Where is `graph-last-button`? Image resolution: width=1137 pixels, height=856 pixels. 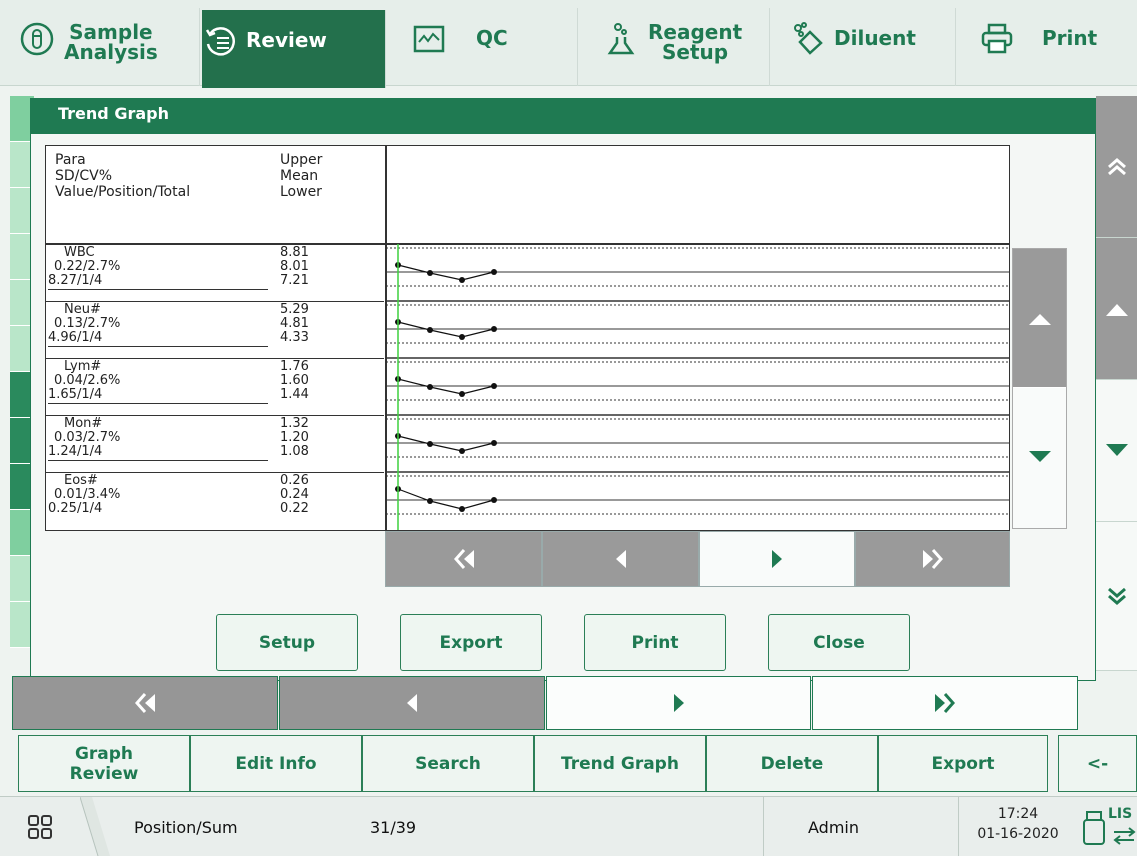 graph-last-button is located at coordinates (932, 559).